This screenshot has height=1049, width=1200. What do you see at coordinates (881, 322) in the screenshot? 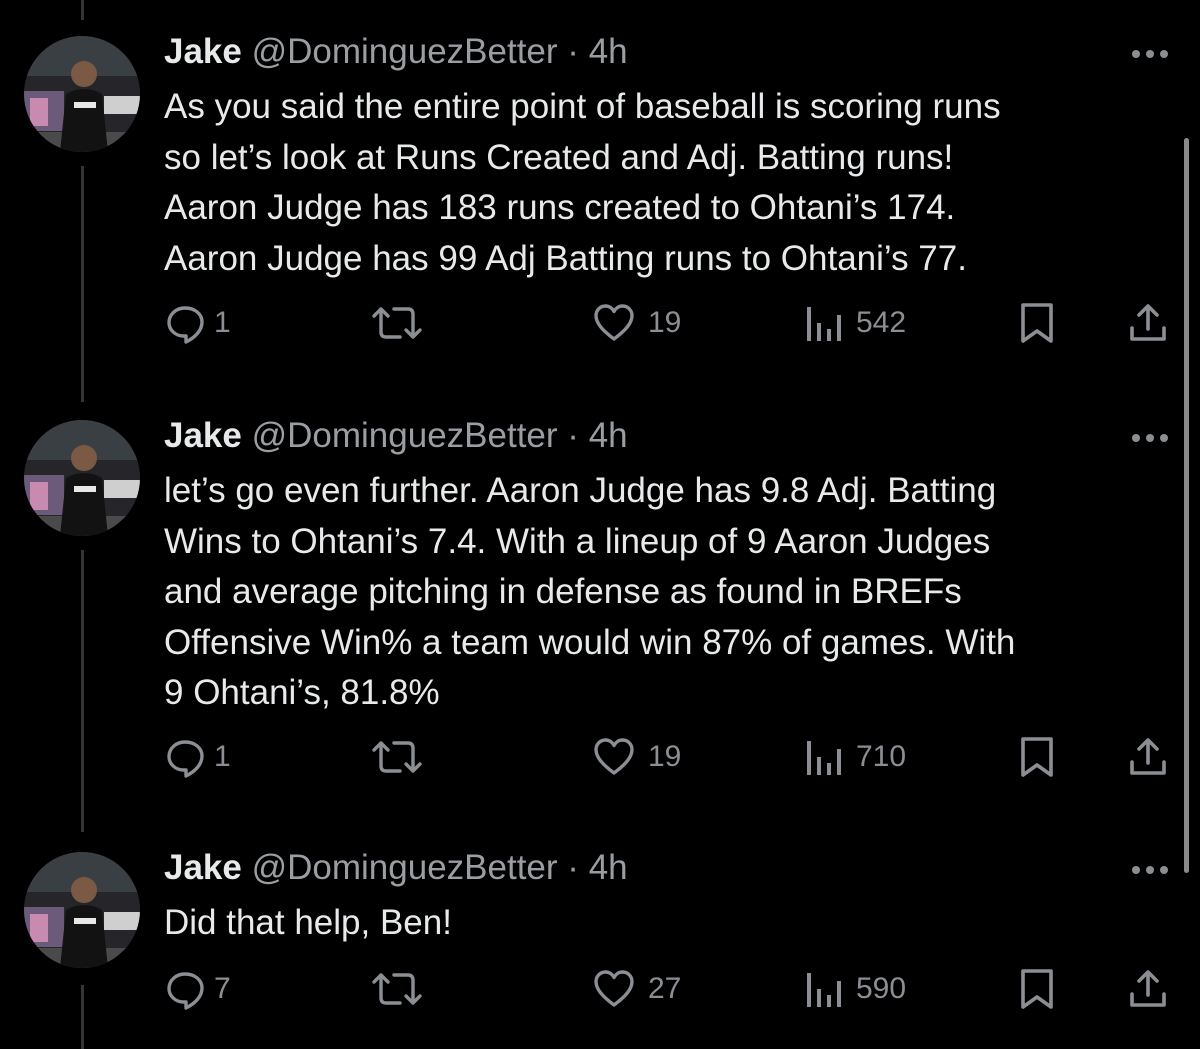
I see `views-count: 542` at bounding box center [881, 322].